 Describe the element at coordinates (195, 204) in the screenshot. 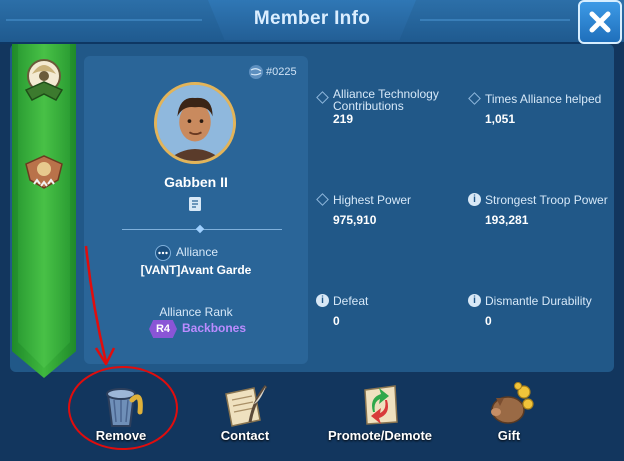

I see `document-icon` at that location.